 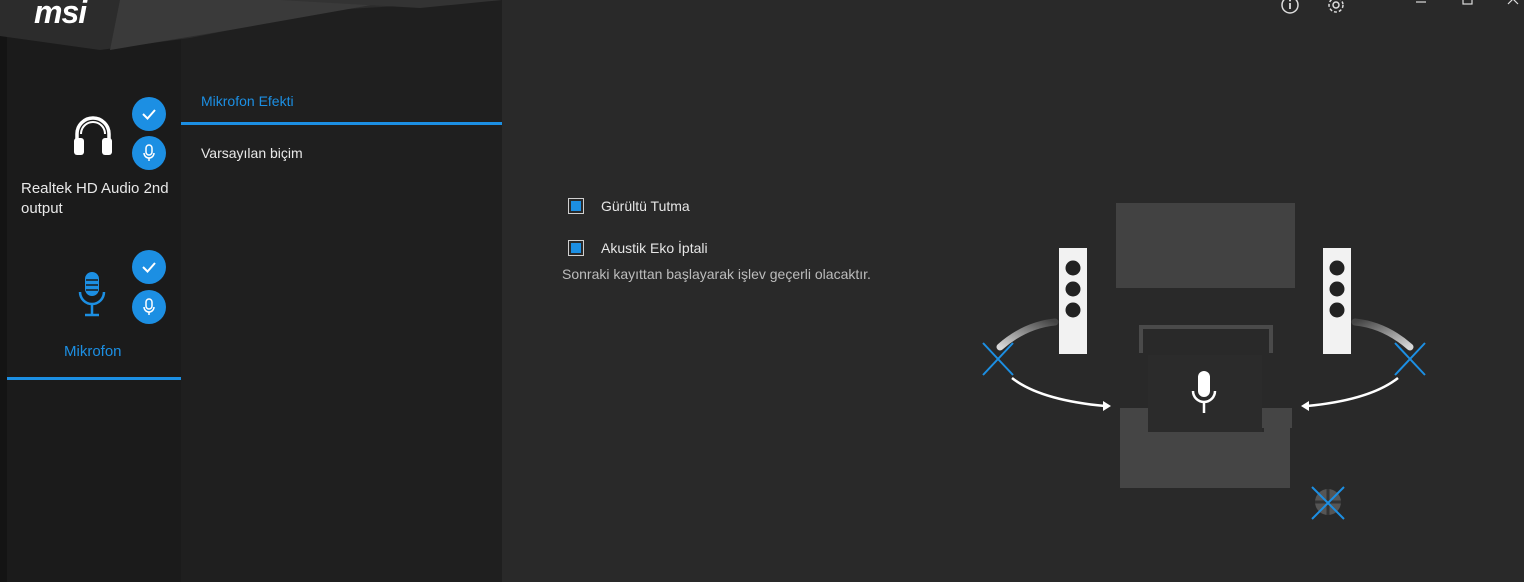 I want to click on echo-cancellation-checkbox, so click(x=576, y=248).